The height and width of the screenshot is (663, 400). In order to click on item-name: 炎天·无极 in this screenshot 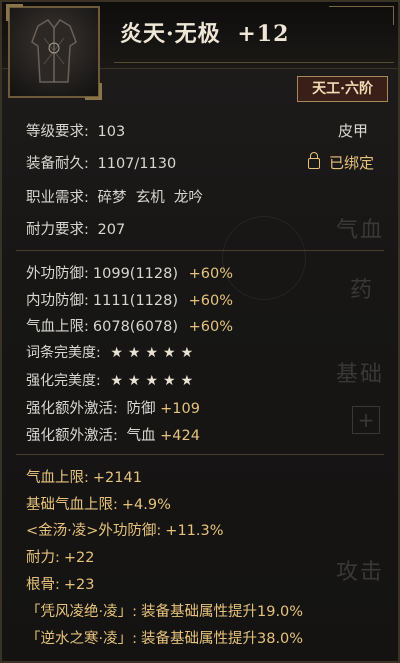, I will do `click(170, 34)`.